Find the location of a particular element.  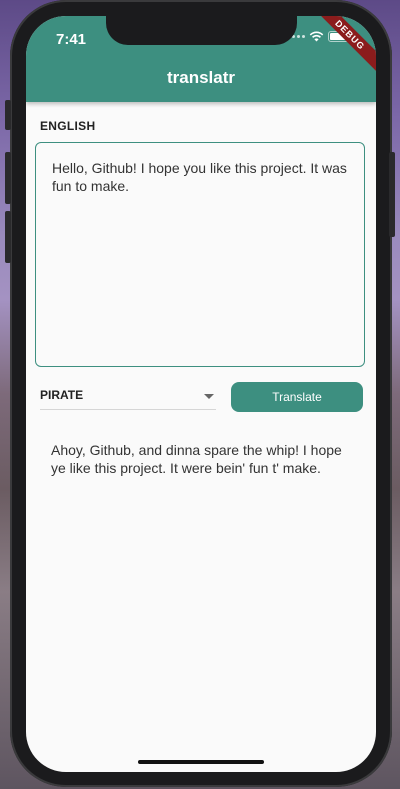

side-button-volume-down is located at coordinates (8, 237).